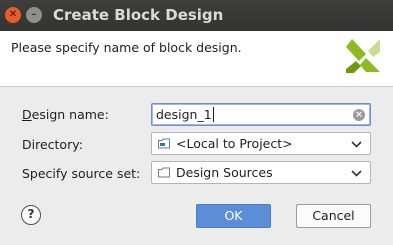 This screenshot has width=393, height=245. I want to click on xilinx-logo-icon, so click(363, 56).